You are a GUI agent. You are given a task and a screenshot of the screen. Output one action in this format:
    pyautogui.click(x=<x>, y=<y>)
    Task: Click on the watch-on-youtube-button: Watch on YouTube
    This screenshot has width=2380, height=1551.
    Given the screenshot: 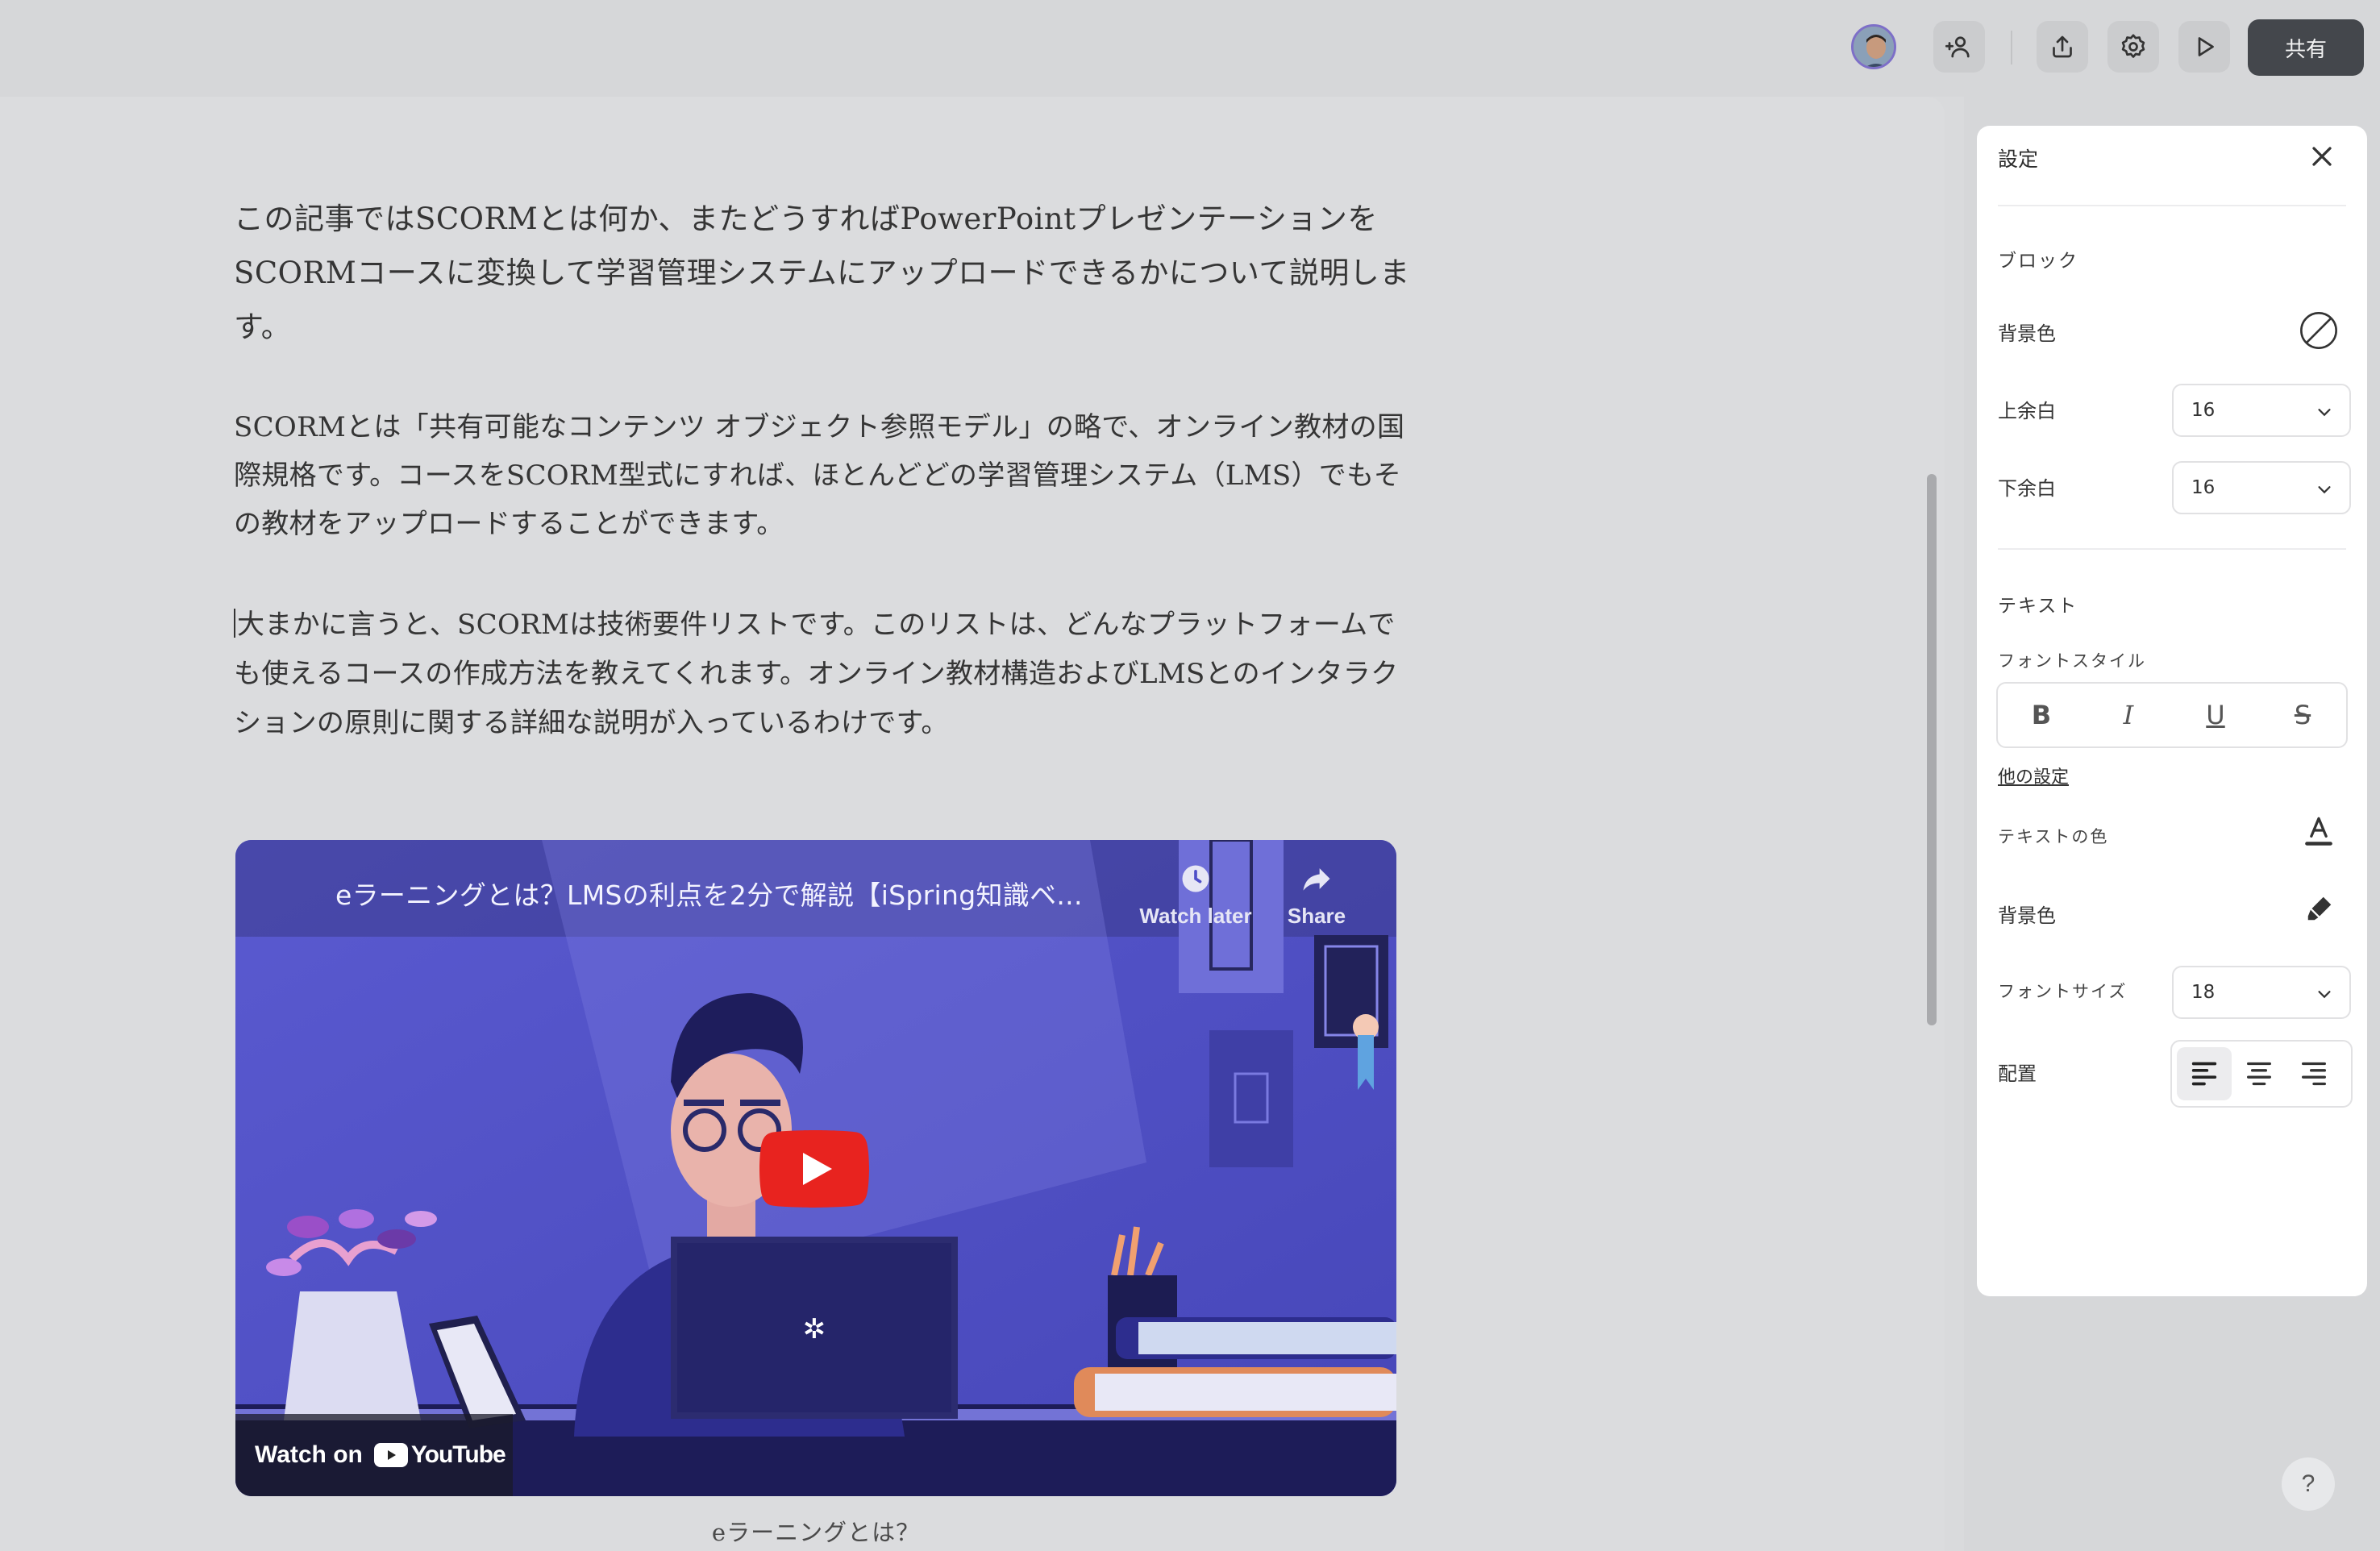 What is the action you would take?
    pyautogui.click(x=374, y=1455)
    